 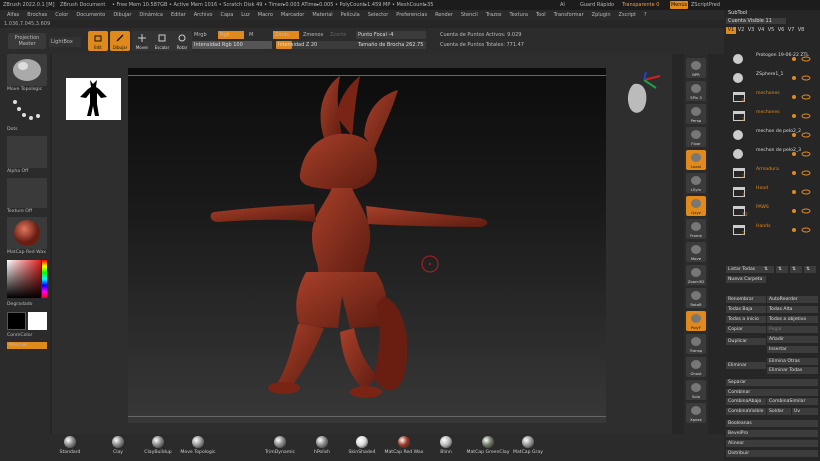 What do you see at coordinates (286, 35) in the screenshot?
I see `zadd-toggle: Zmás` at bounding box center [286, 35].